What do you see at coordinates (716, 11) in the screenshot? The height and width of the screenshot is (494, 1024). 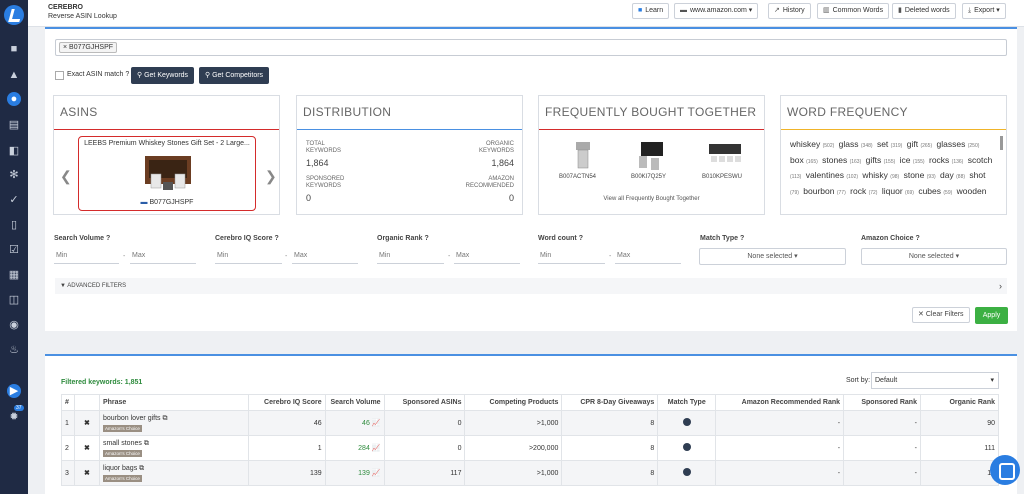 I see `marketplace-dropdown: ▬ www.amazon.com ▾` at bounding box center [716, 11].